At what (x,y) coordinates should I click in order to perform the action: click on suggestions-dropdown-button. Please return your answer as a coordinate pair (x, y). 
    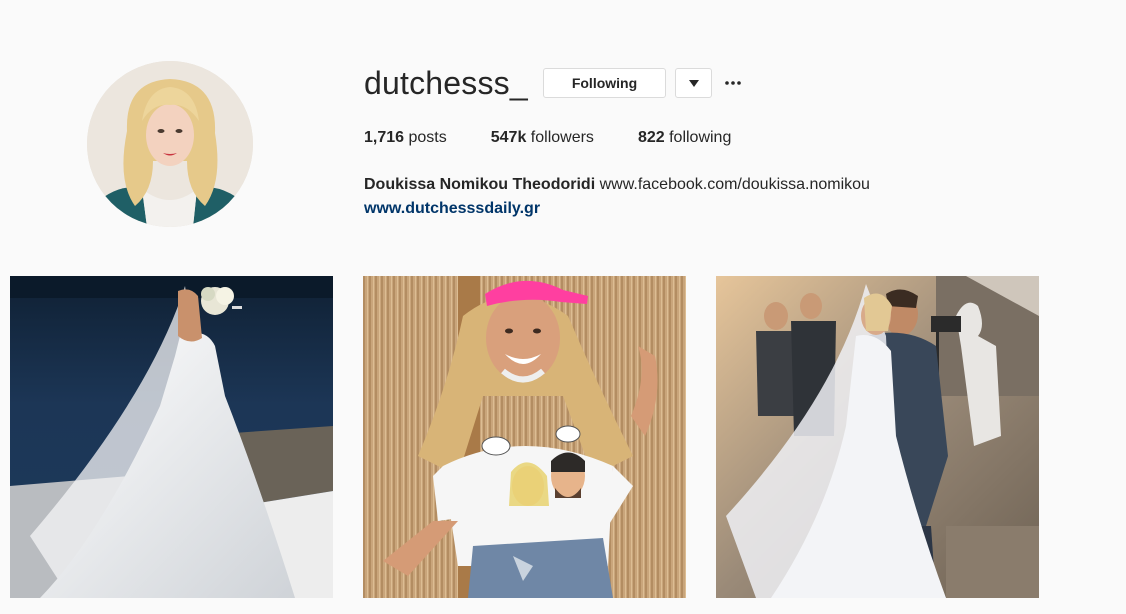
    Looking at the image, I should click on (693, 83).